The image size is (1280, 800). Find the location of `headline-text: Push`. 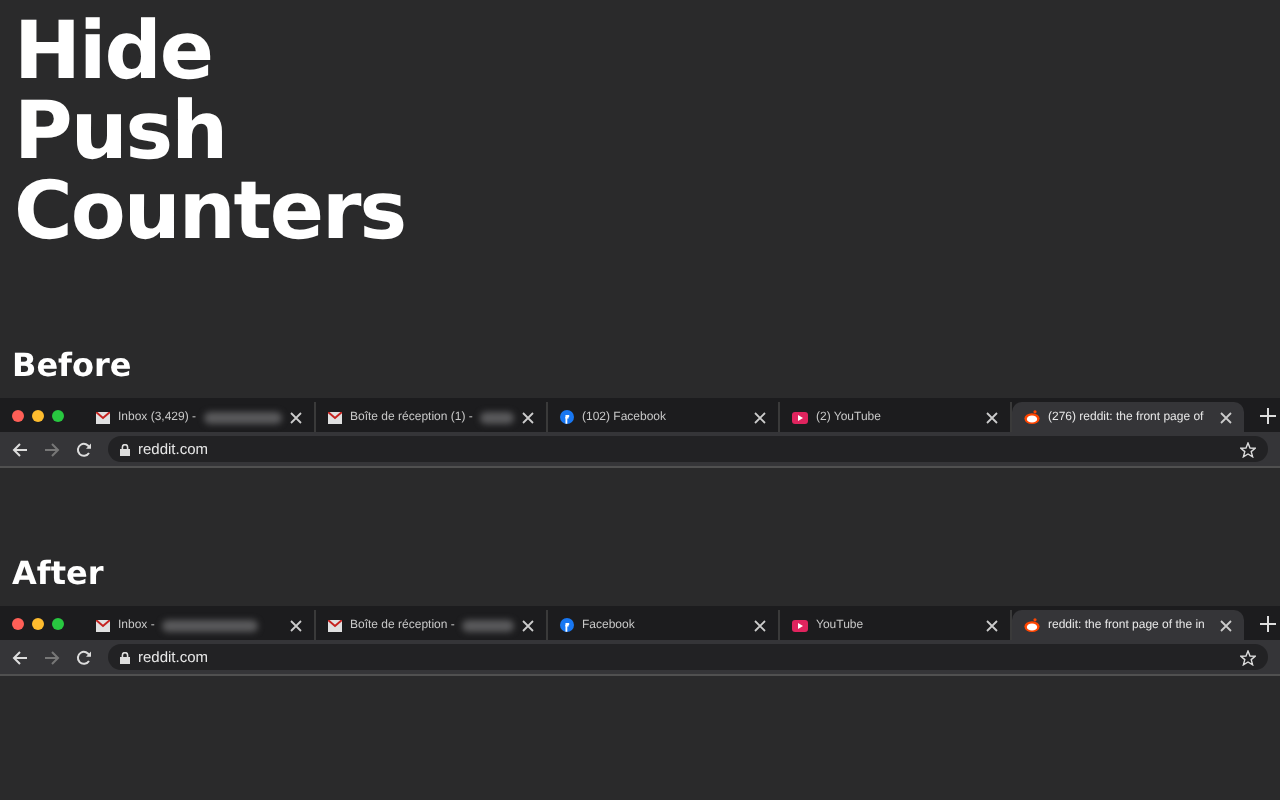

headline-text: Push is located at coordinates (121, 132).